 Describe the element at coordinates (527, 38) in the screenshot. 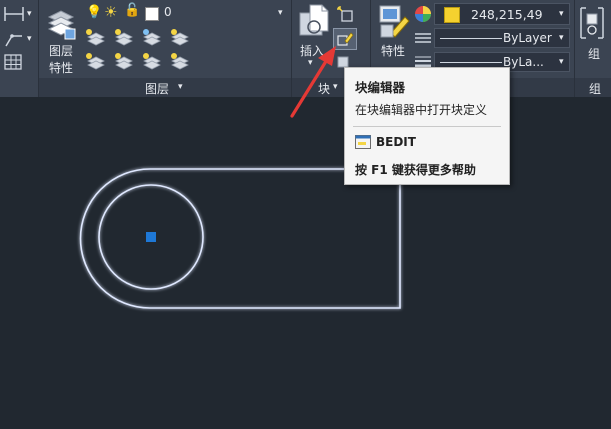

I see `linetype-value: ByLayer` at that location.